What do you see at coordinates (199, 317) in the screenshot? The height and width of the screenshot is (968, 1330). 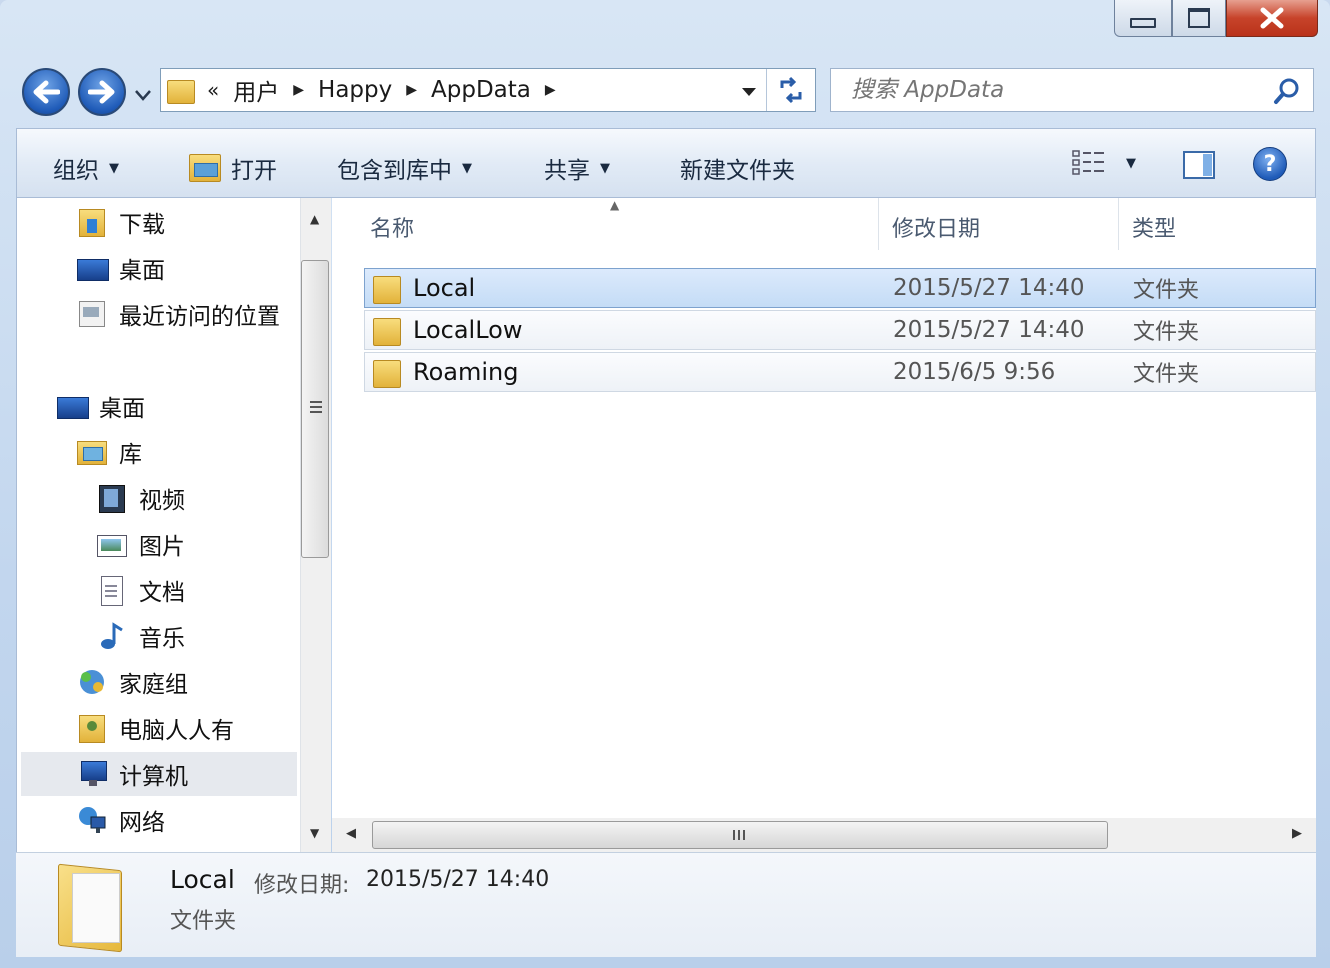 I see `sidebar-item-label: 最近访问的位置` at bounding box center [199, 317].